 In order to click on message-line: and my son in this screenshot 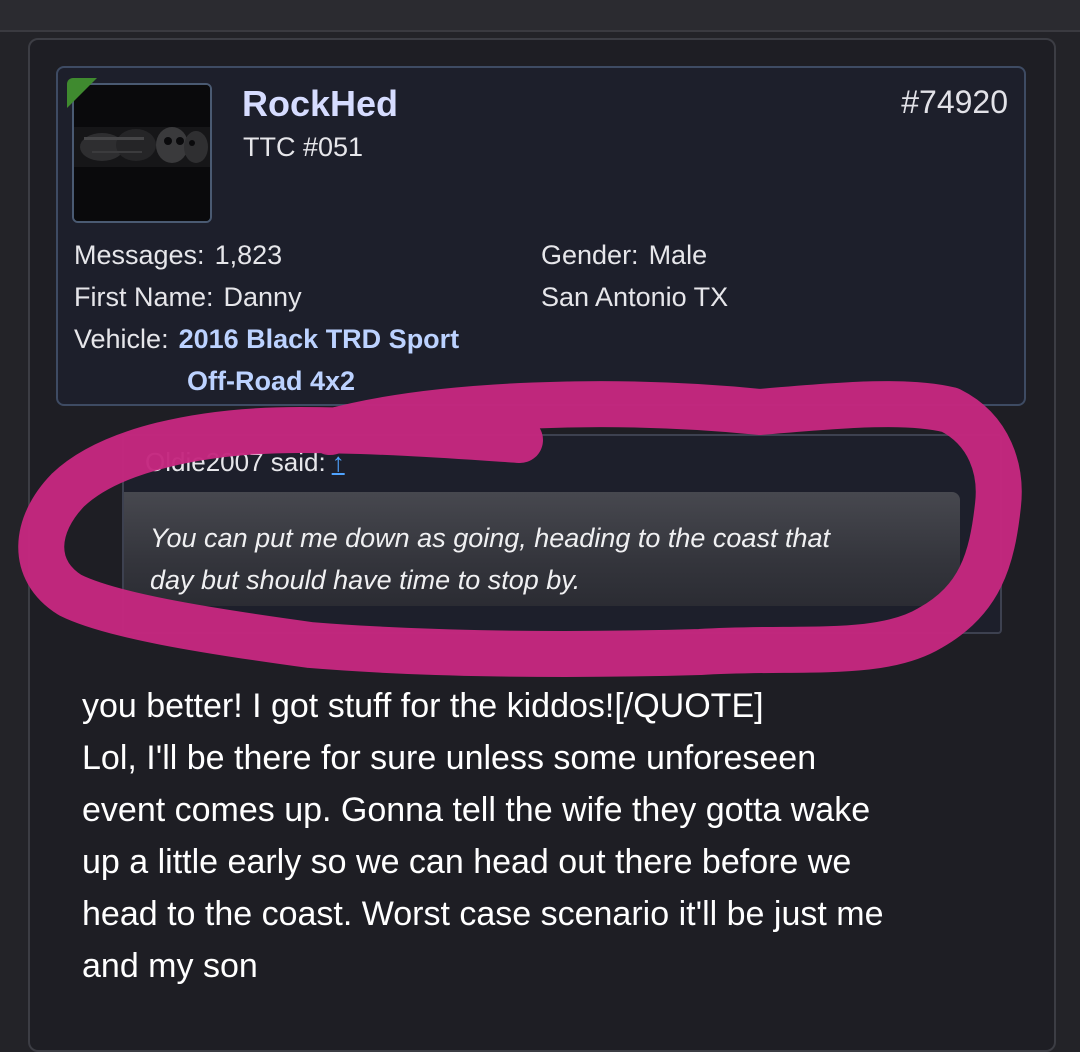, I will do `click(170, 966)`.